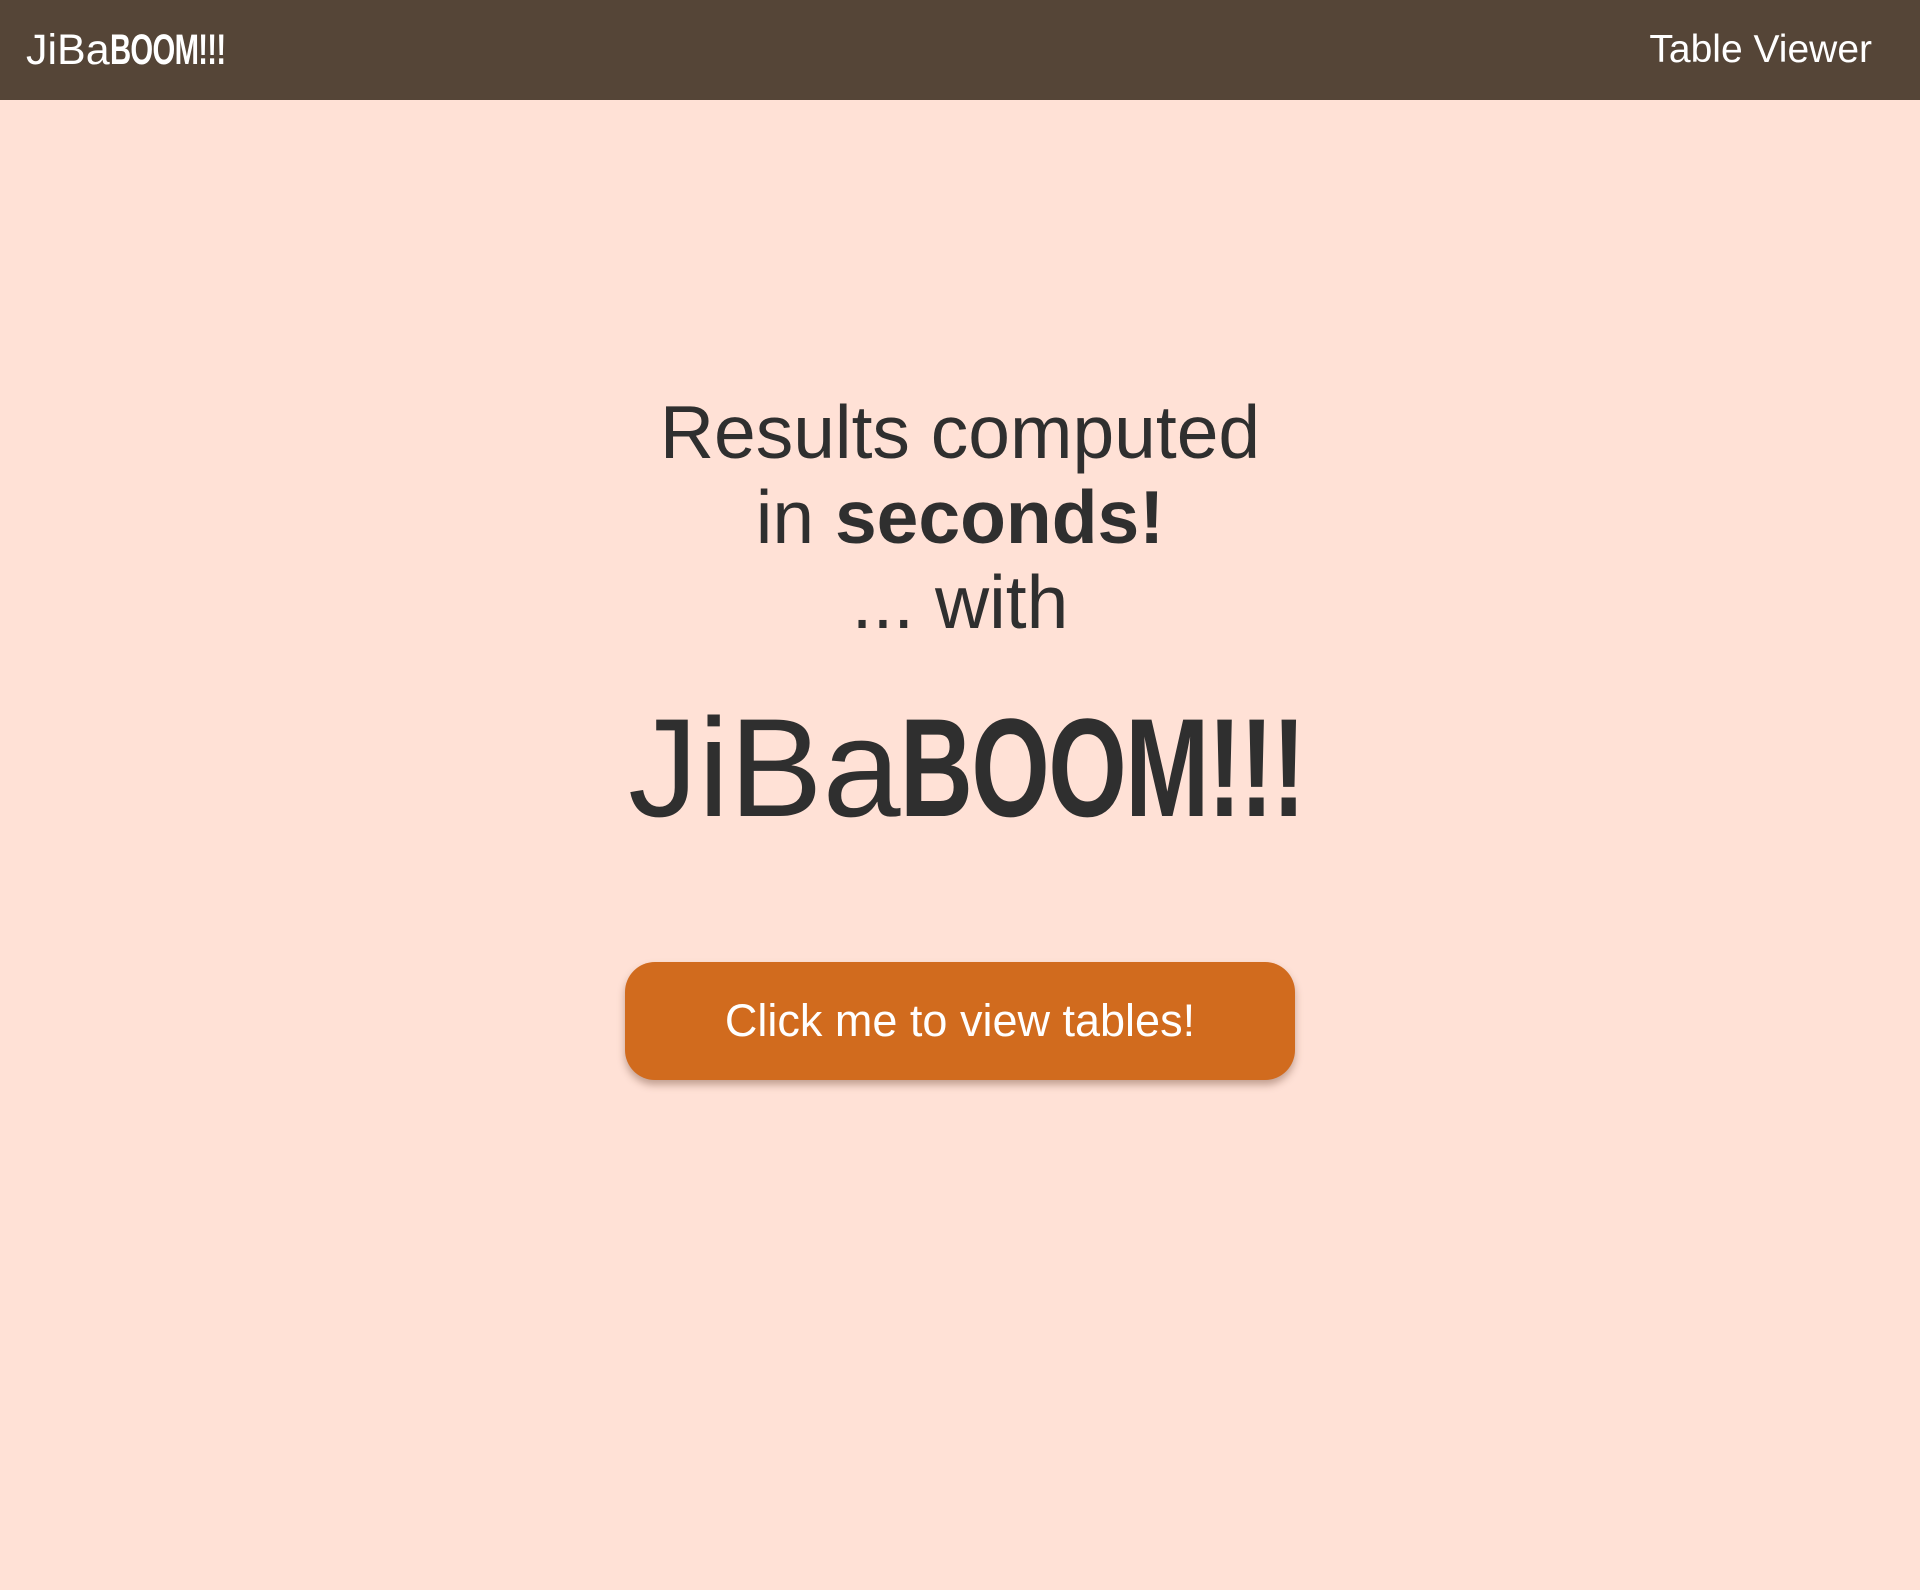 This screenshot has width=1920, height=1590. Describe the element at coordinates (68, 50) in the screenshot. I see `brand-prefix: JiBa` at that location.